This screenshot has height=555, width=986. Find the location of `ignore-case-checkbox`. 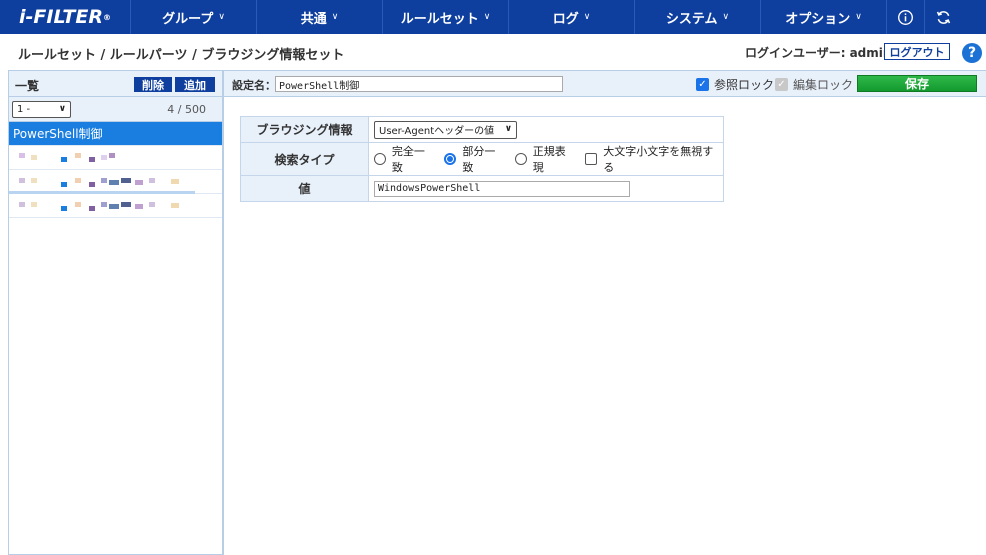

ignore-case-checkbox is located at coordinates (591, 159).